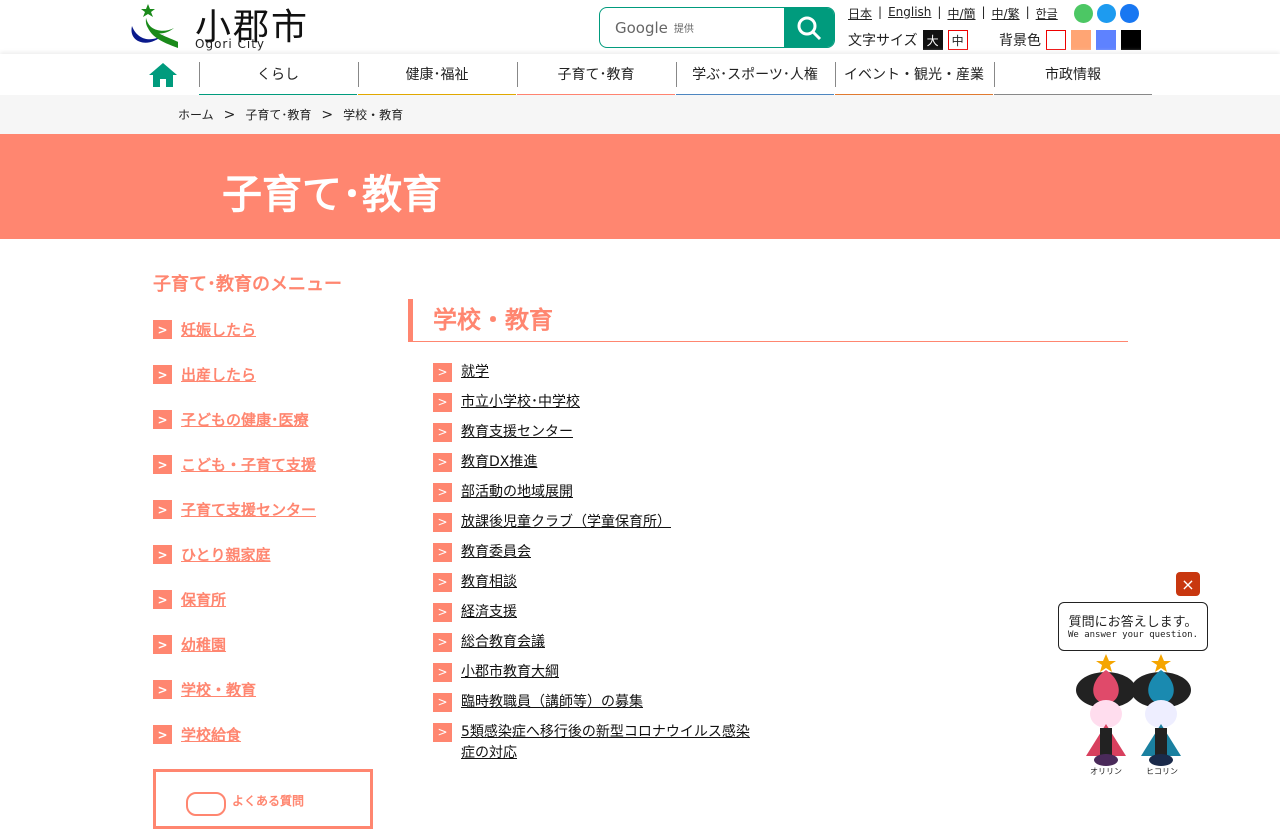 The image size is (1280, 829). What do you see at coordinates (203, 599) in the screenshot?
I see `sidebar-item-label: 保育所` at bounding box center [203, 599].